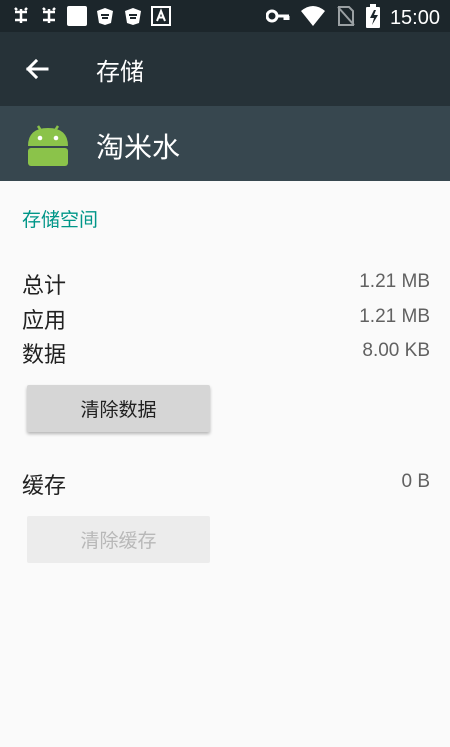 The image size is (450, 747). I want to click on battery-charging-icon, so click(372, 18).